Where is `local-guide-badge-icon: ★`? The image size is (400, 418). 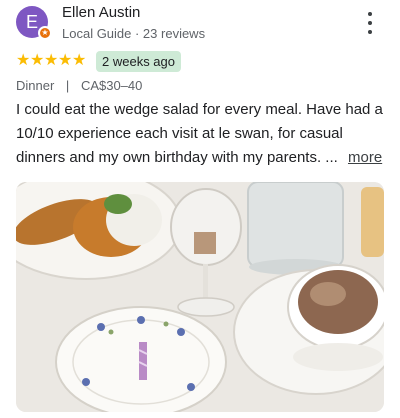 local-guide-badge-icon: ★ is located at coordinates (45, 33).